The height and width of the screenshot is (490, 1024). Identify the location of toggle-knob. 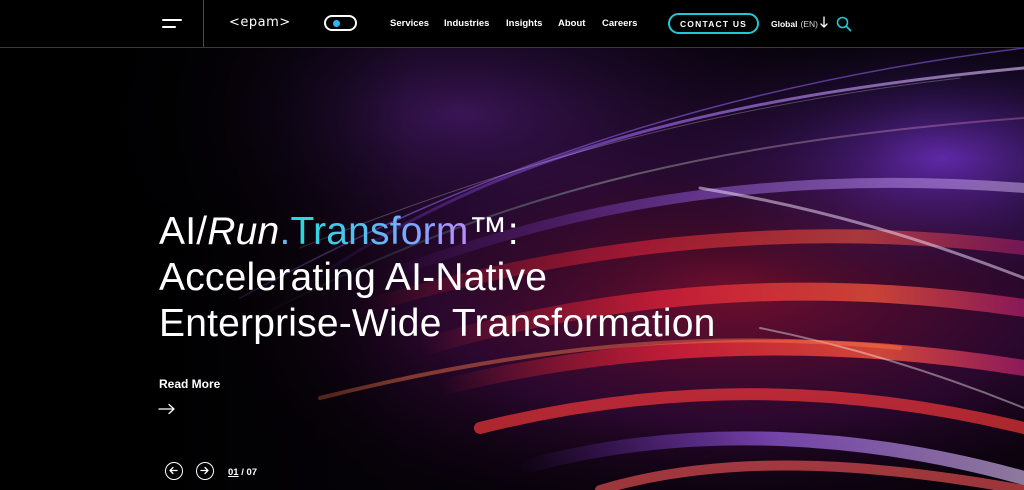
(336, 23).